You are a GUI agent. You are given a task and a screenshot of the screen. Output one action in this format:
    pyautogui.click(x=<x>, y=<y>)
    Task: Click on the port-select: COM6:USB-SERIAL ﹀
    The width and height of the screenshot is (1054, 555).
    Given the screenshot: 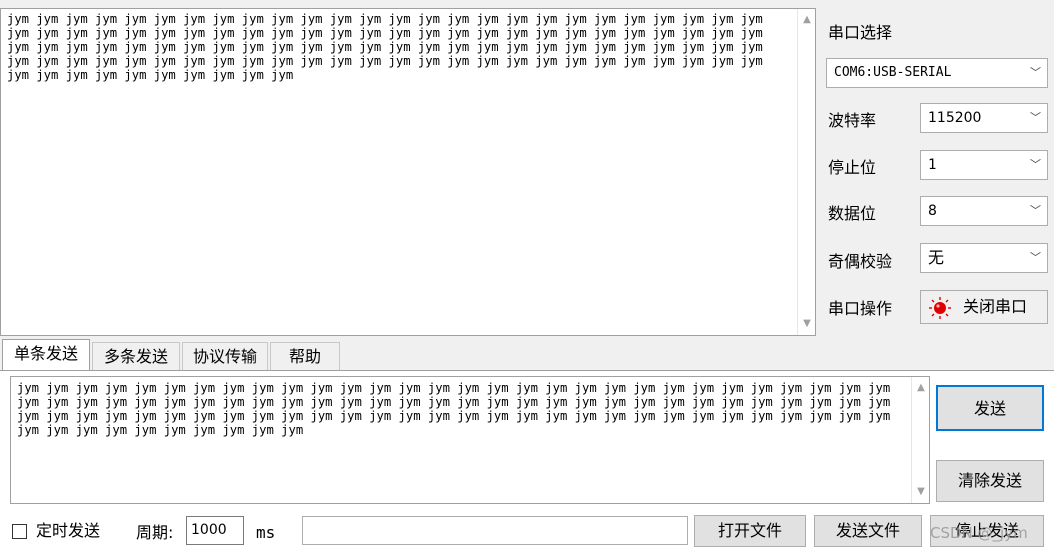 What is the action you would take?
    pyautogui.click(x=937, y=73)
    